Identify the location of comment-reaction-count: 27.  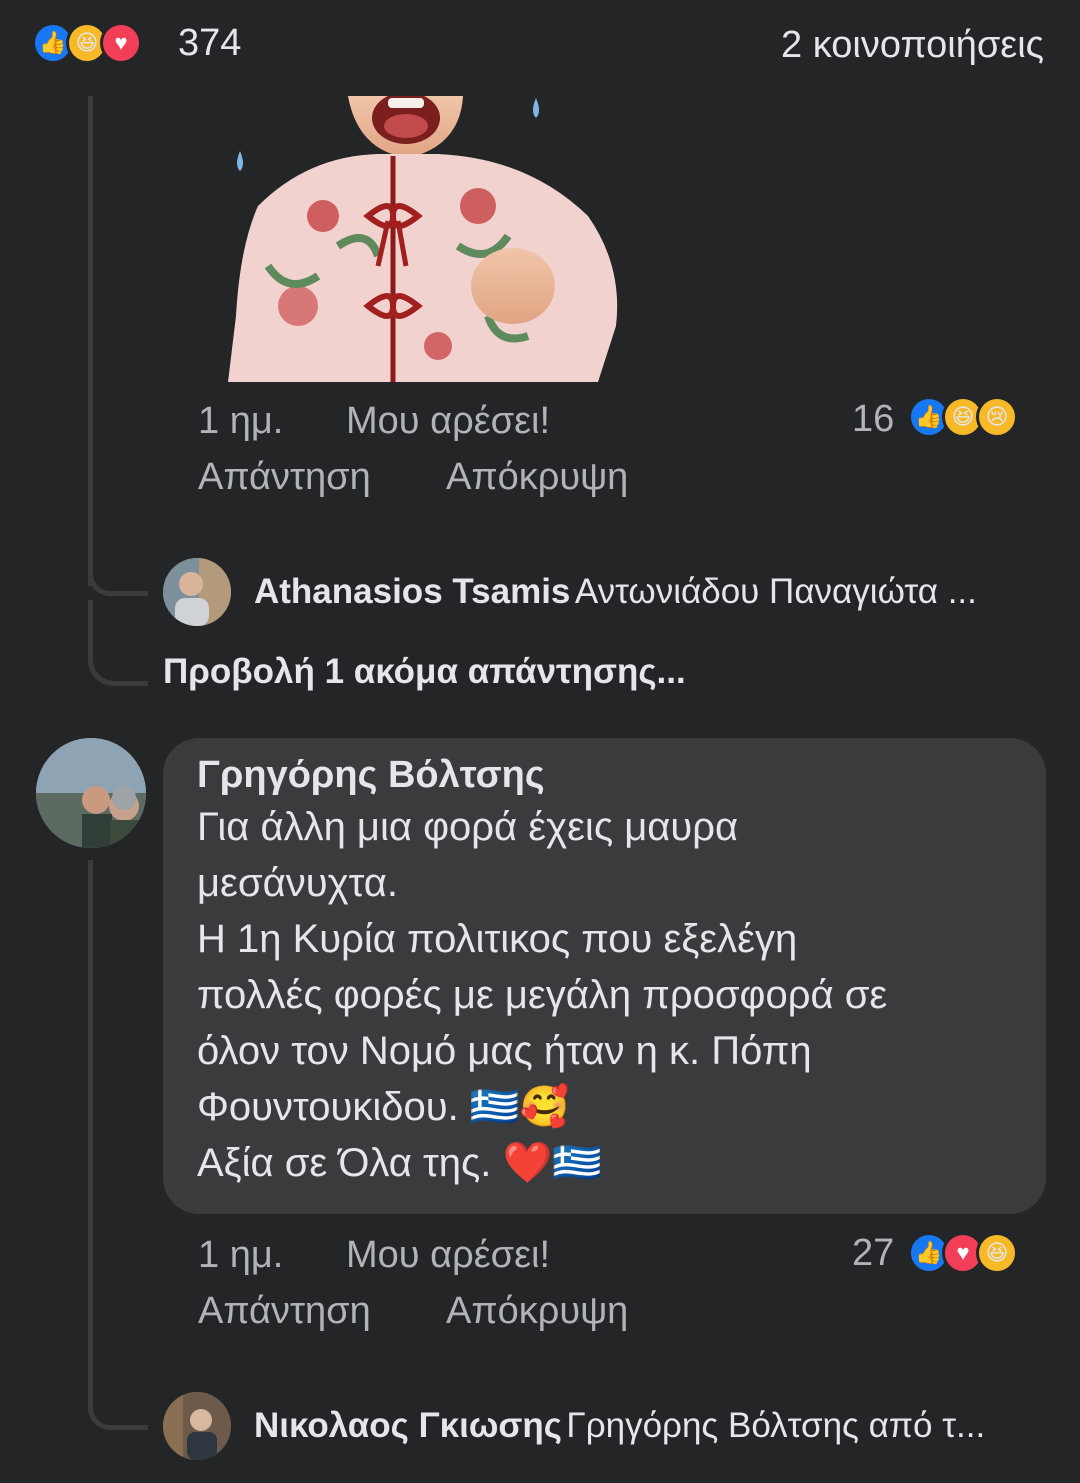
(873, 1253).